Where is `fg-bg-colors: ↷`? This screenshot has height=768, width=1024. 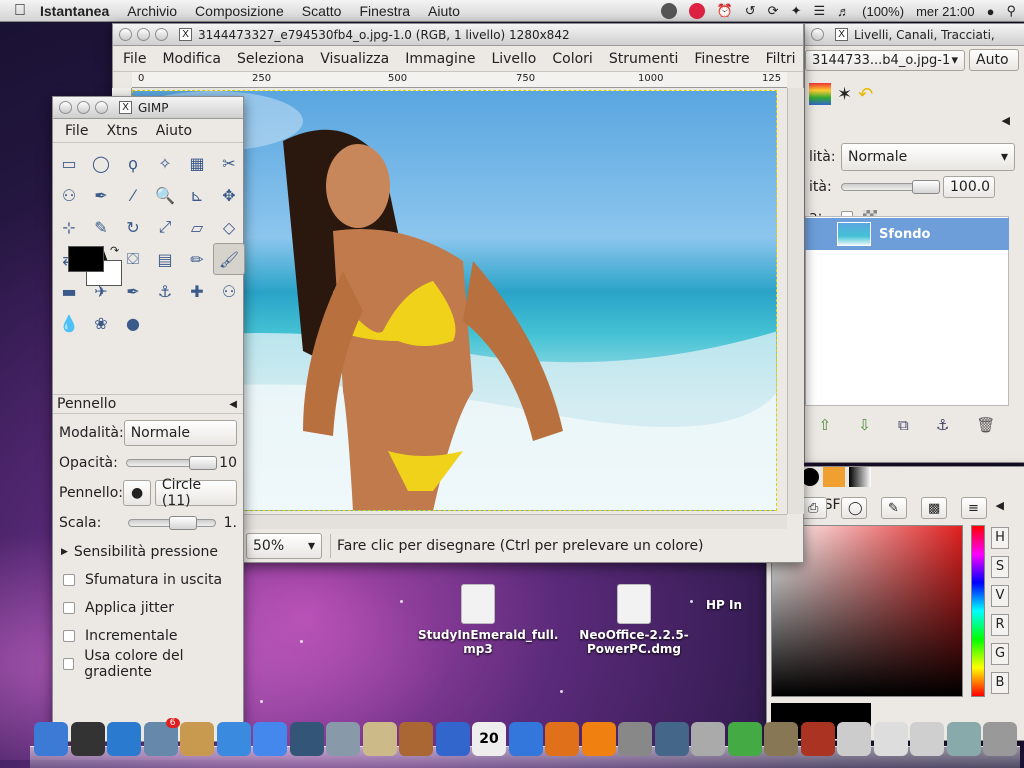 fg-bg-colors: ↷ is located at coordinates (96, 267).